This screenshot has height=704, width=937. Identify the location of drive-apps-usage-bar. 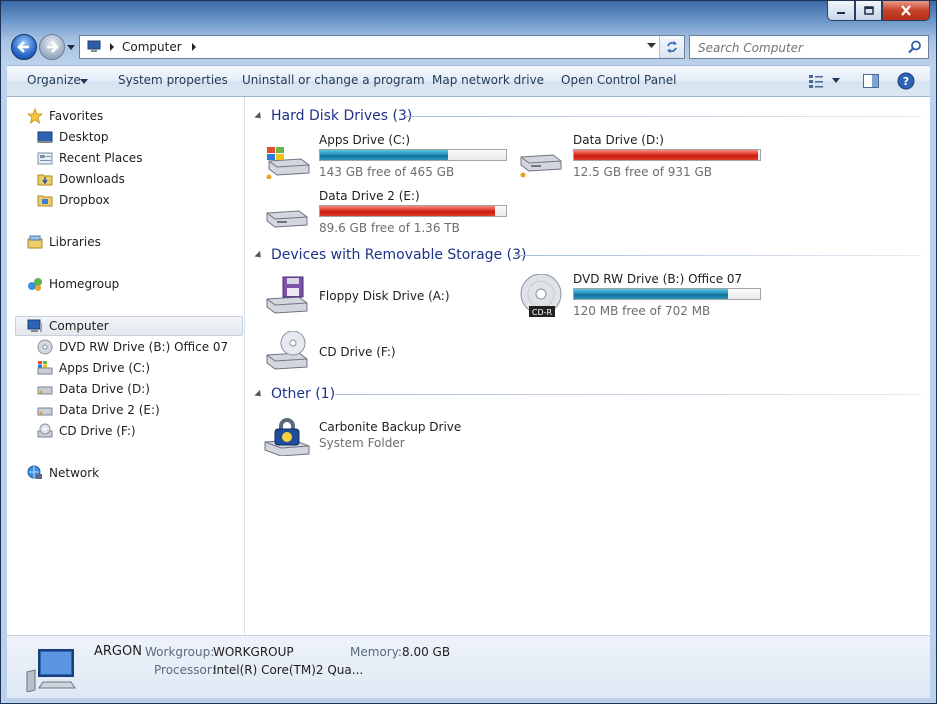
(413, 155).